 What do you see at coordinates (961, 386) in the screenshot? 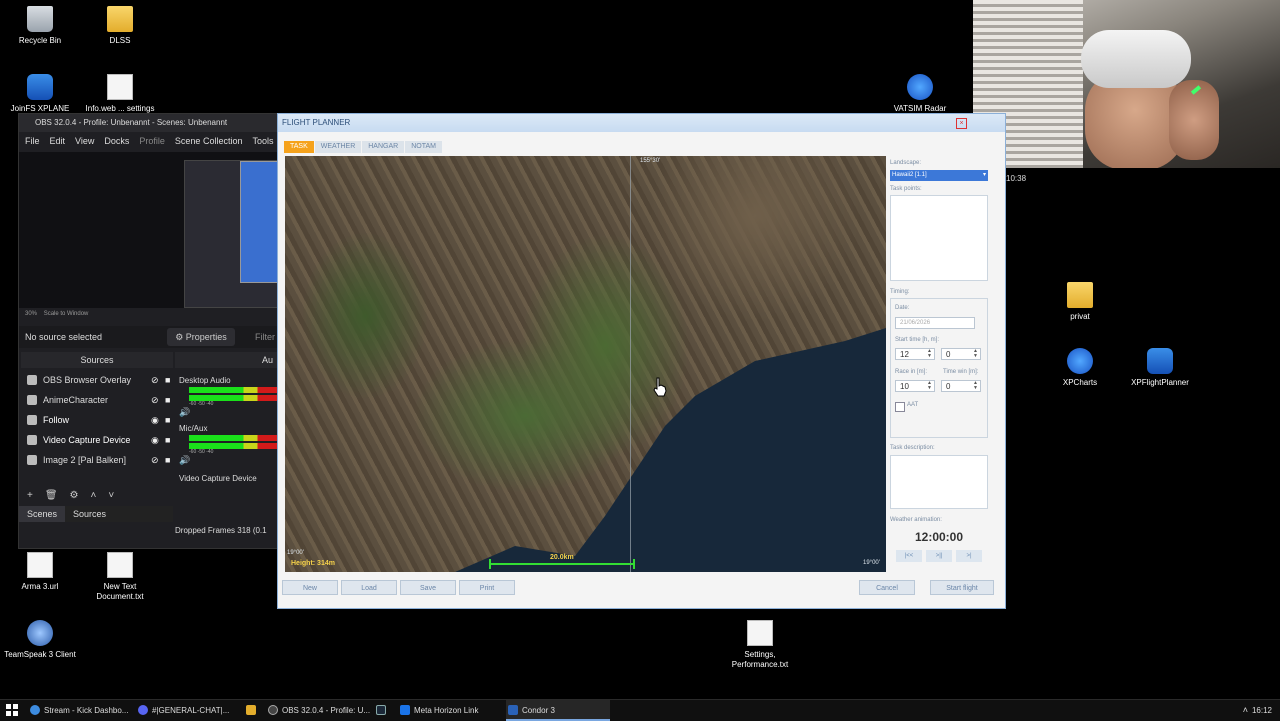
I see `time-win-field: 0 ▲ ▼` at bounding box center [961, 386].